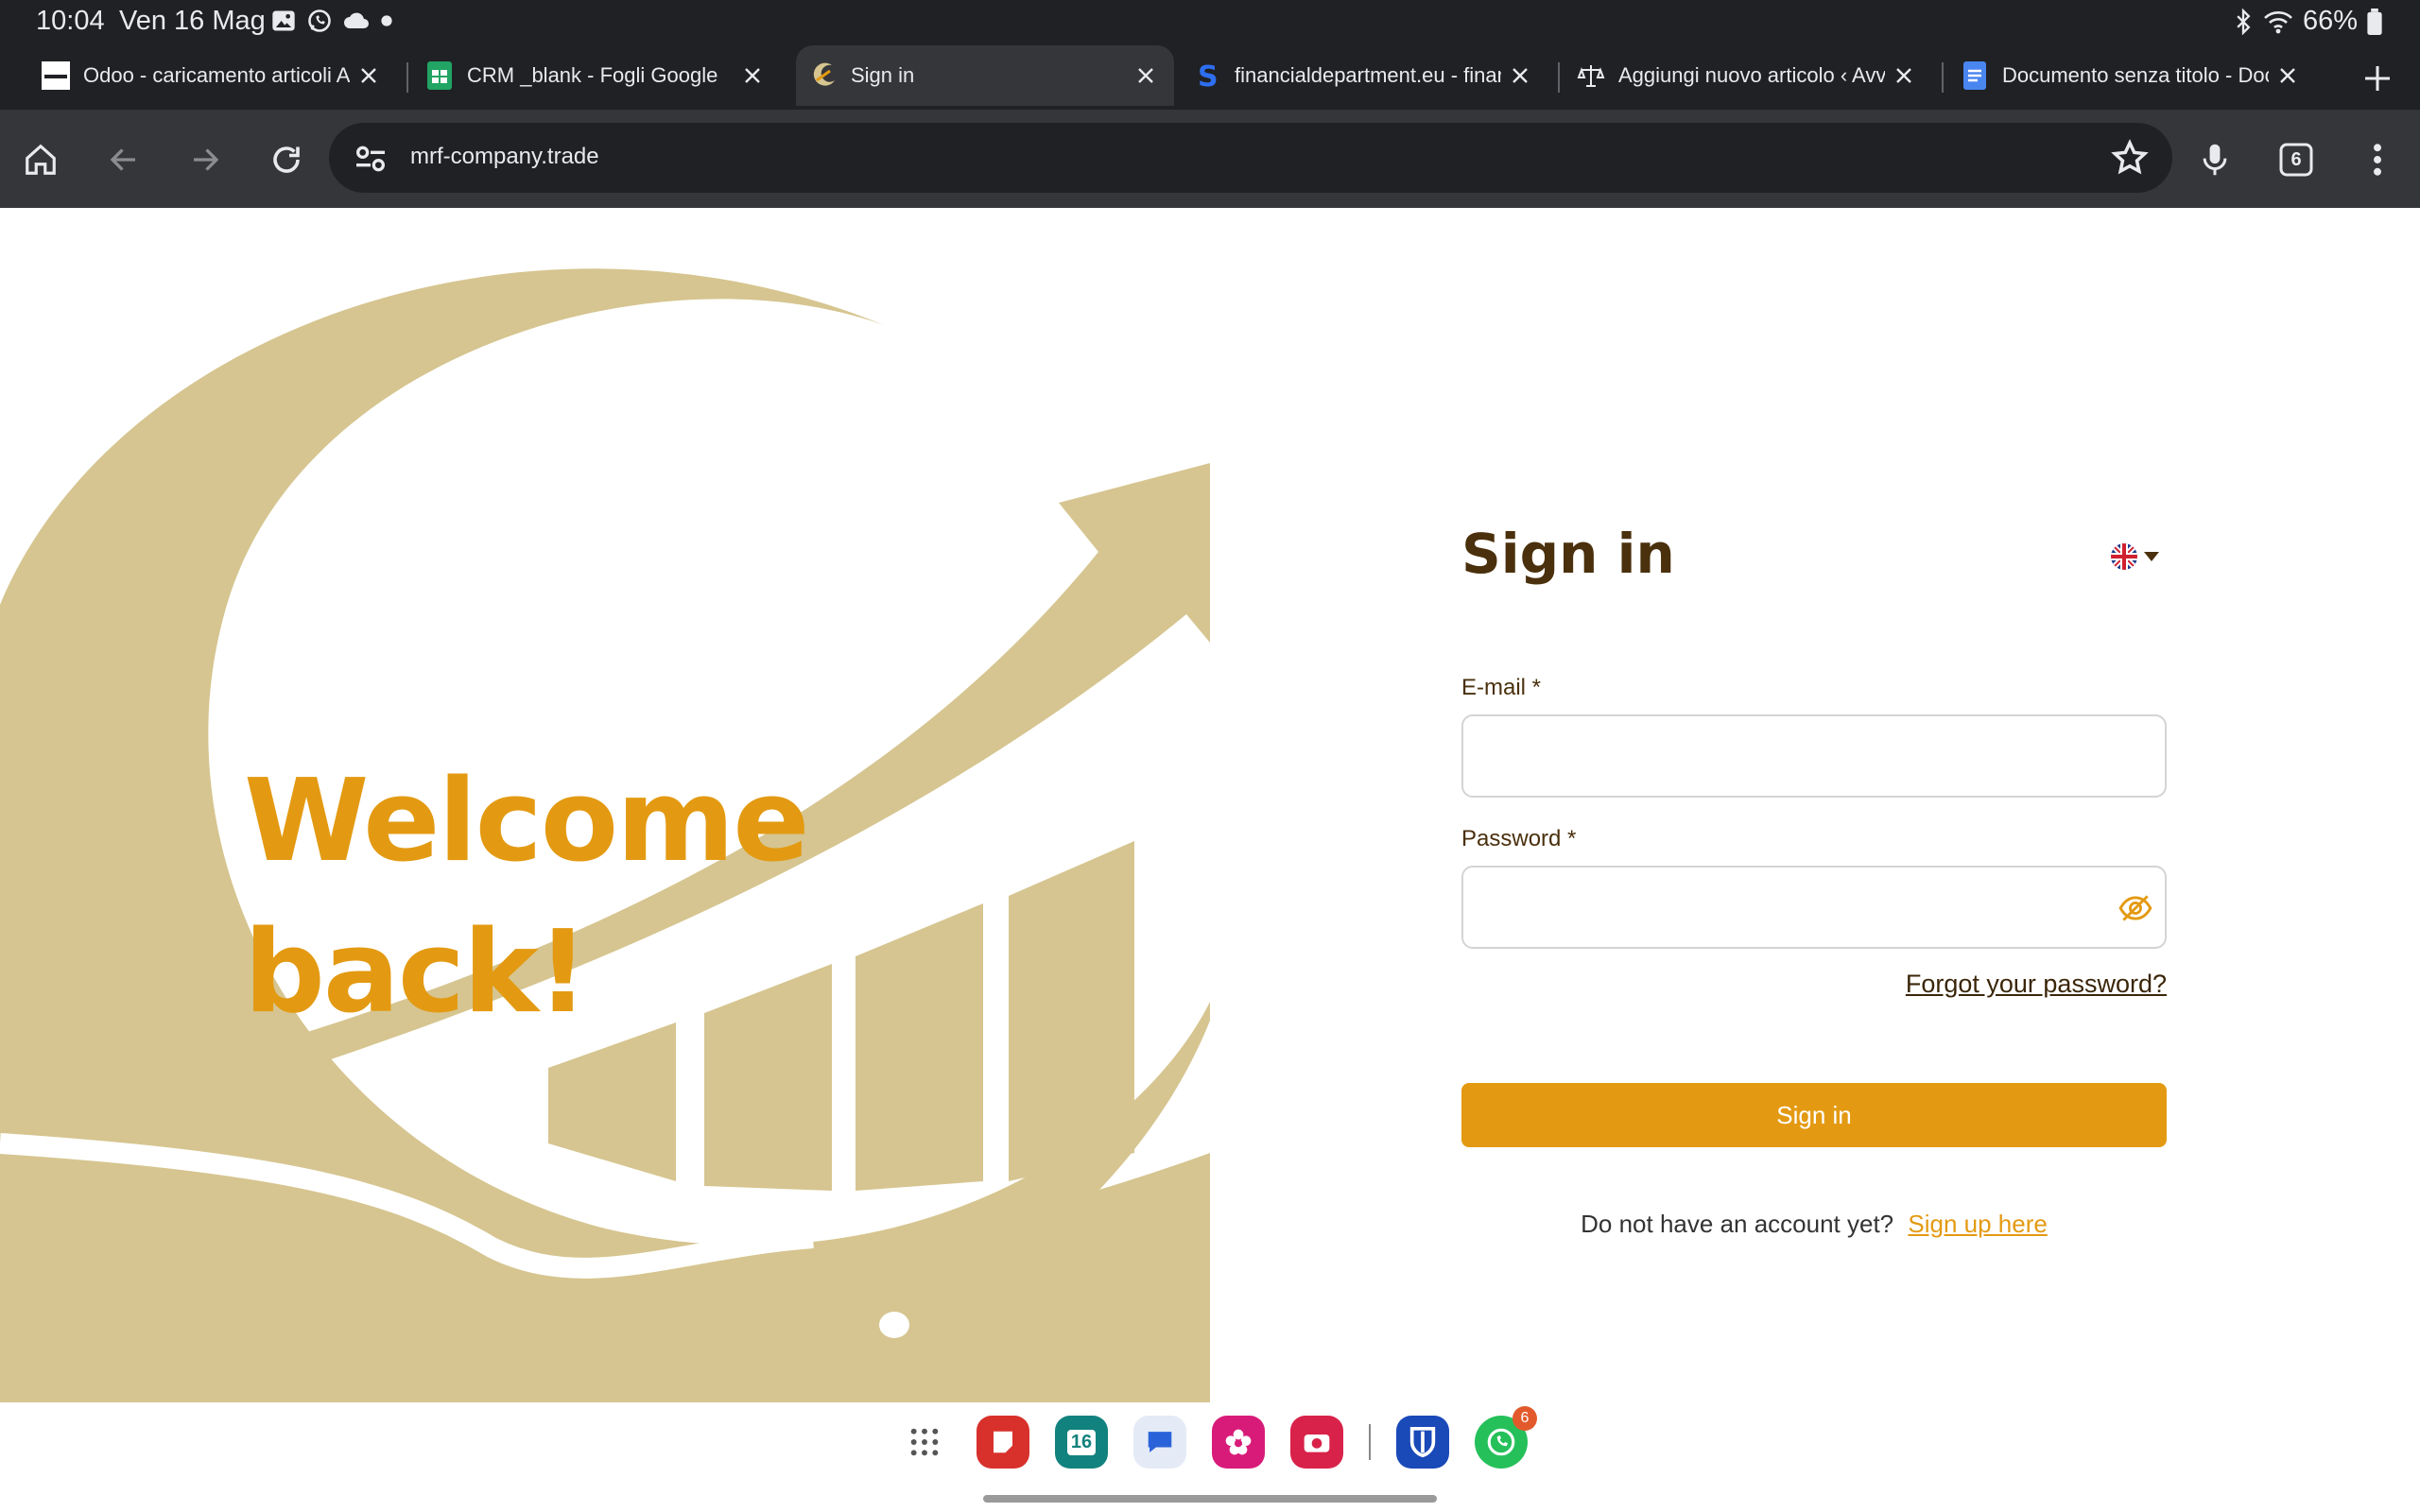  What do you see at coordinates (1368, 75) in the screenshot?
I see `tab-title: financialdepartment.eu - financi` at bounding box center [1368, 75].